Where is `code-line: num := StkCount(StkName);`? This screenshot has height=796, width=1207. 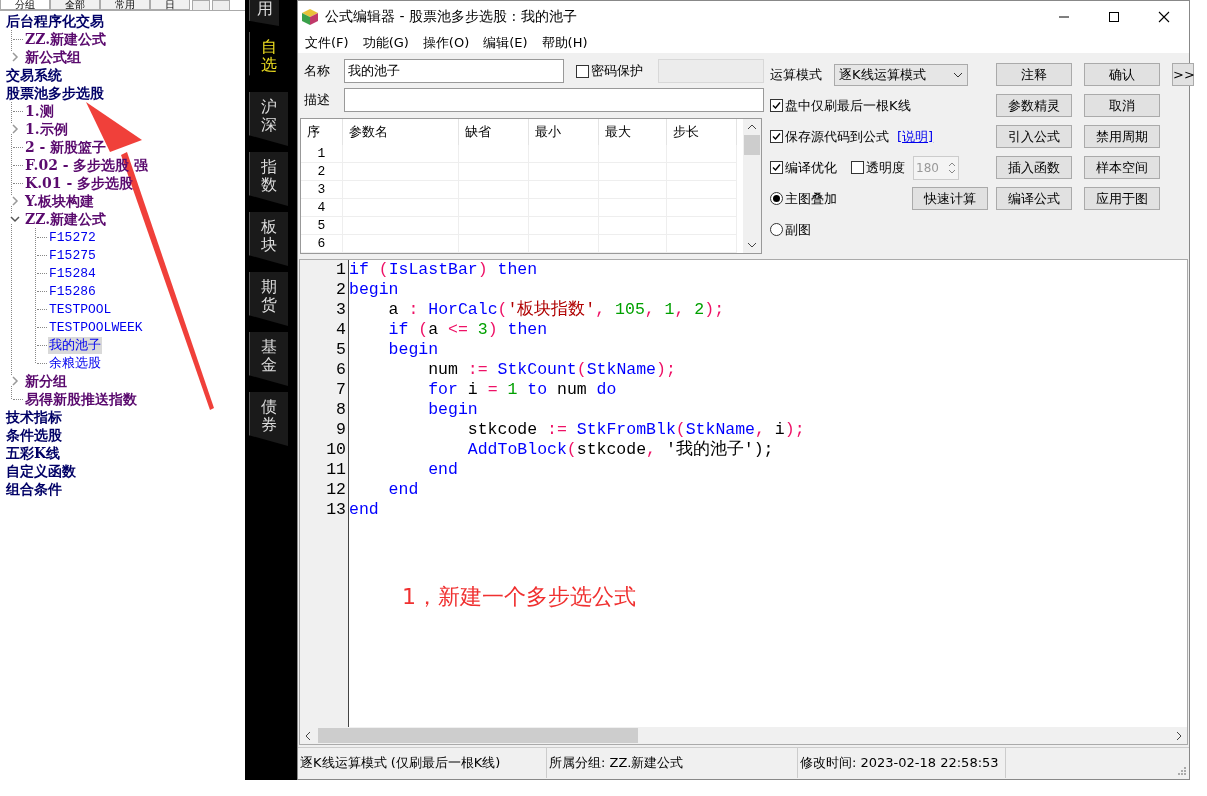
code-line: num := StkCount(StkName); is located at coordinates (551, 370).